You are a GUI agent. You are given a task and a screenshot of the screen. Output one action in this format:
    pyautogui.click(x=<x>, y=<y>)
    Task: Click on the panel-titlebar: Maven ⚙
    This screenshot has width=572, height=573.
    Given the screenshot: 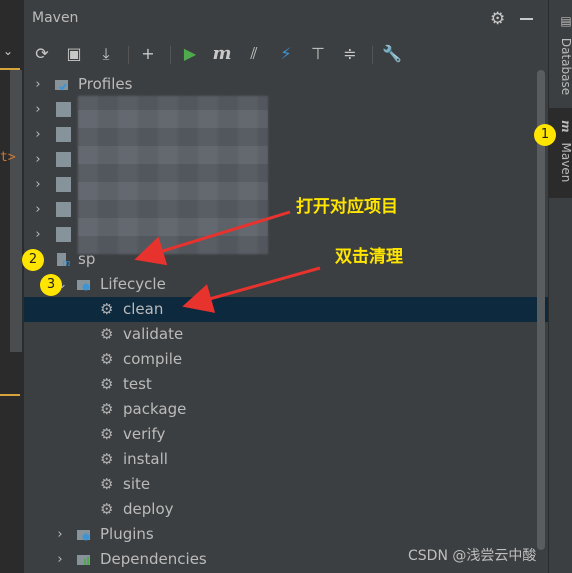 What is the action you would take?
    pyautogui.click(x=286, y=19)
    